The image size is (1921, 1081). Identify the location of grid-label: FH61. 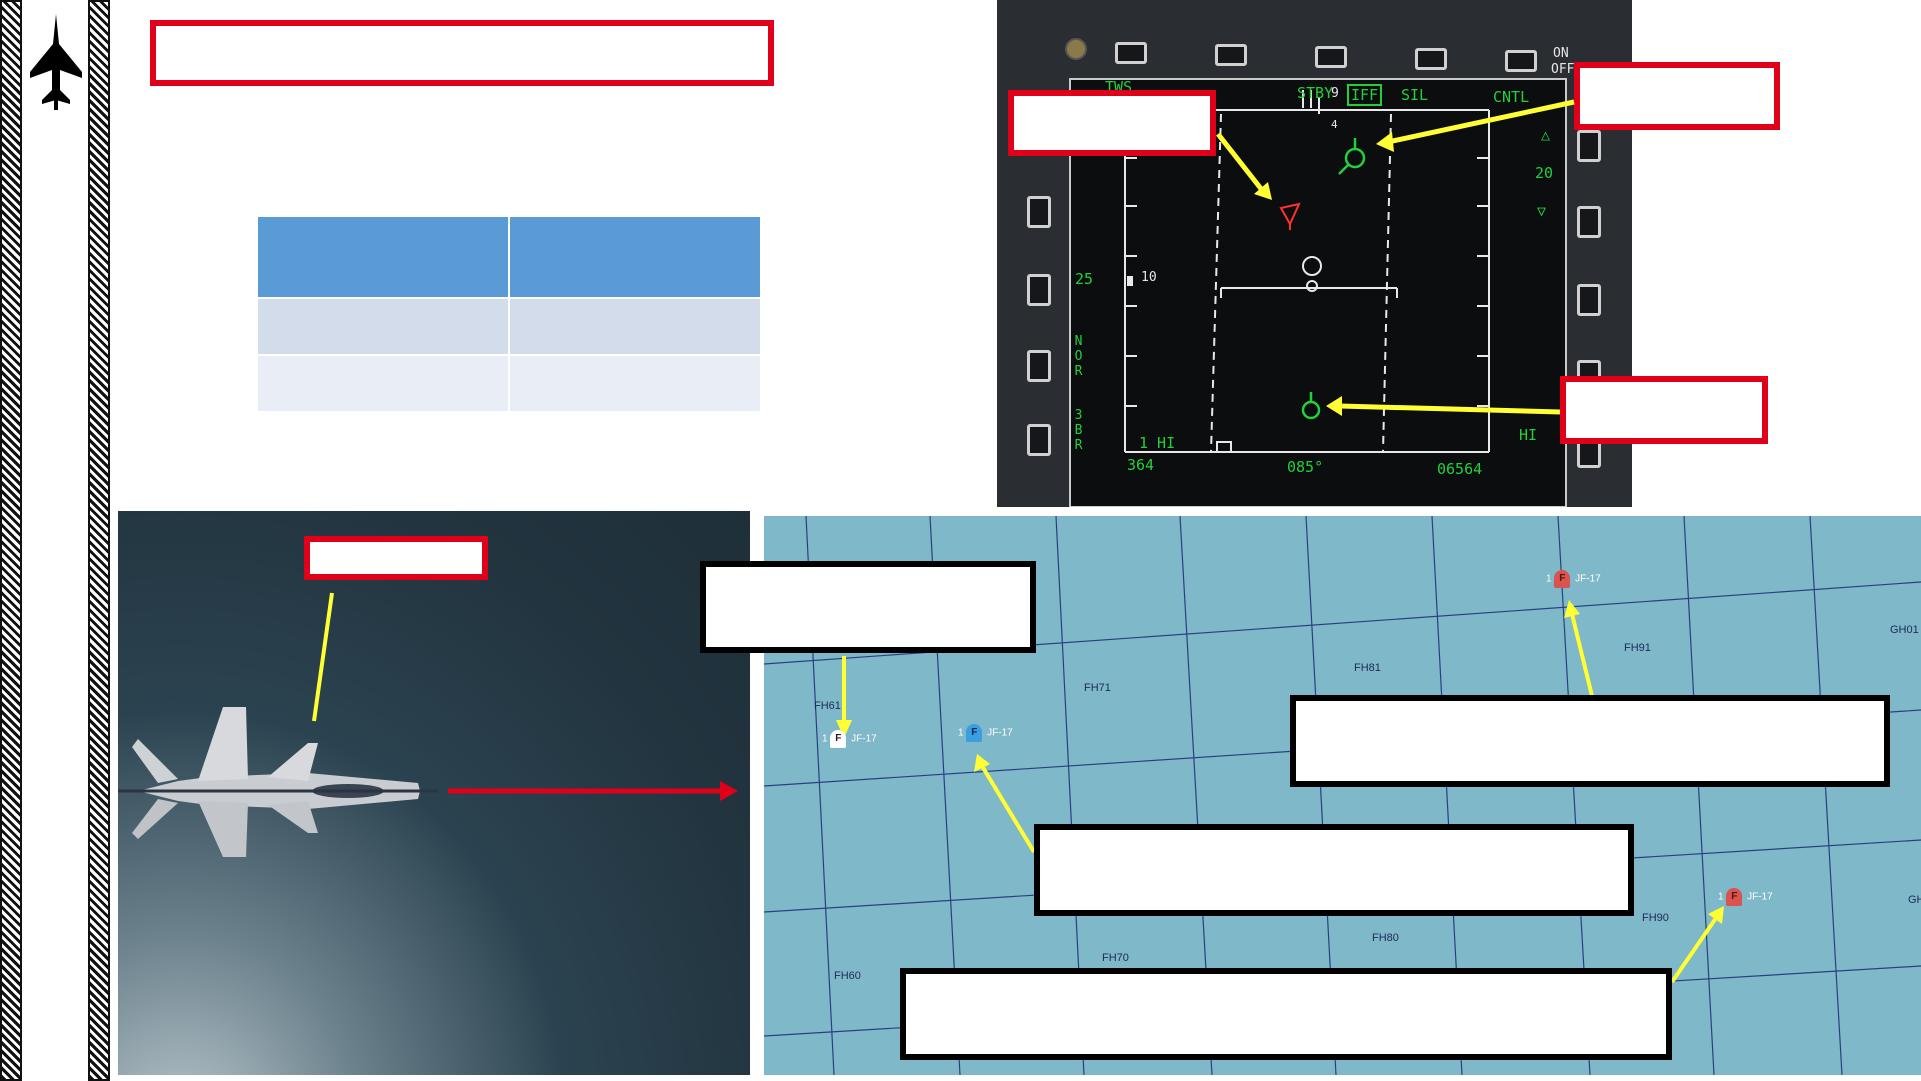
(827, 706).